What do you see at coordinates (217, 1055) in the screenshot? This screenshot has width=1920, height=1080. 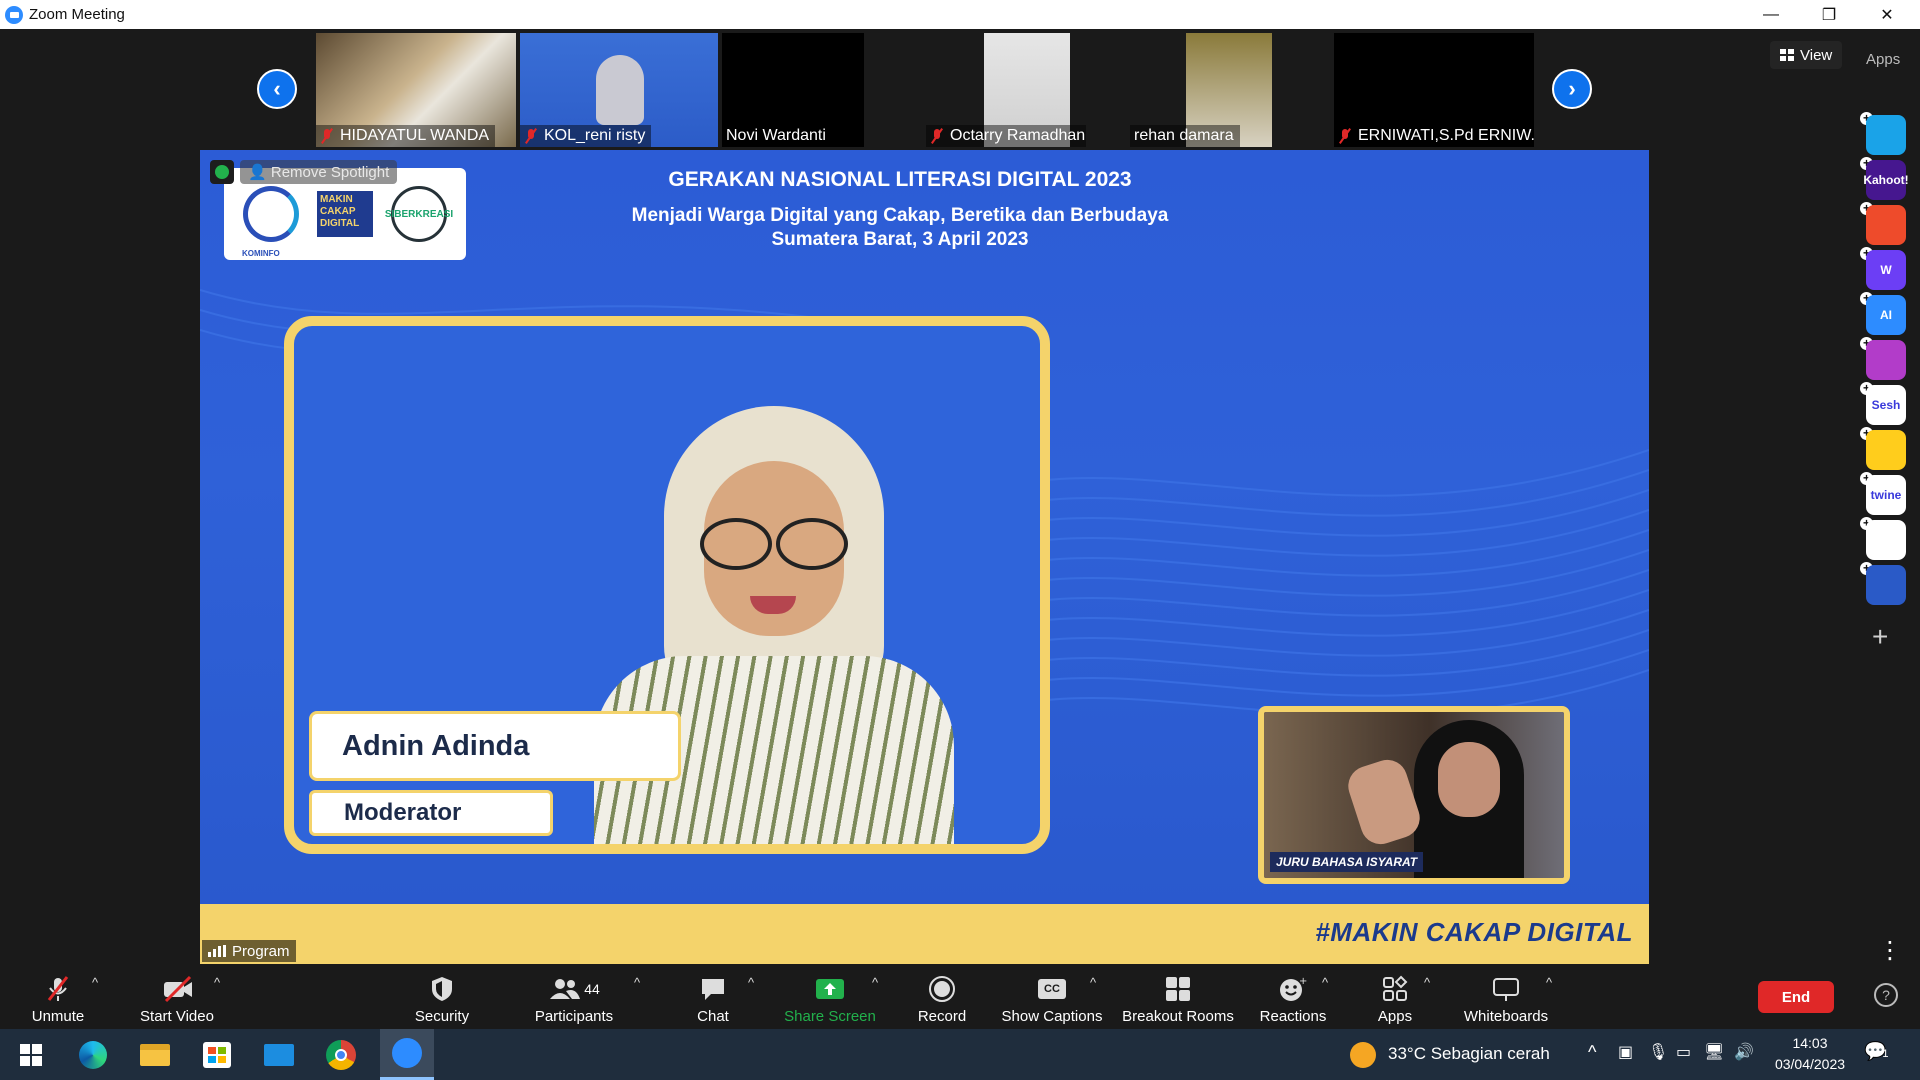 I see `microsoft-store-icon` at bounding box center [217, 1055].